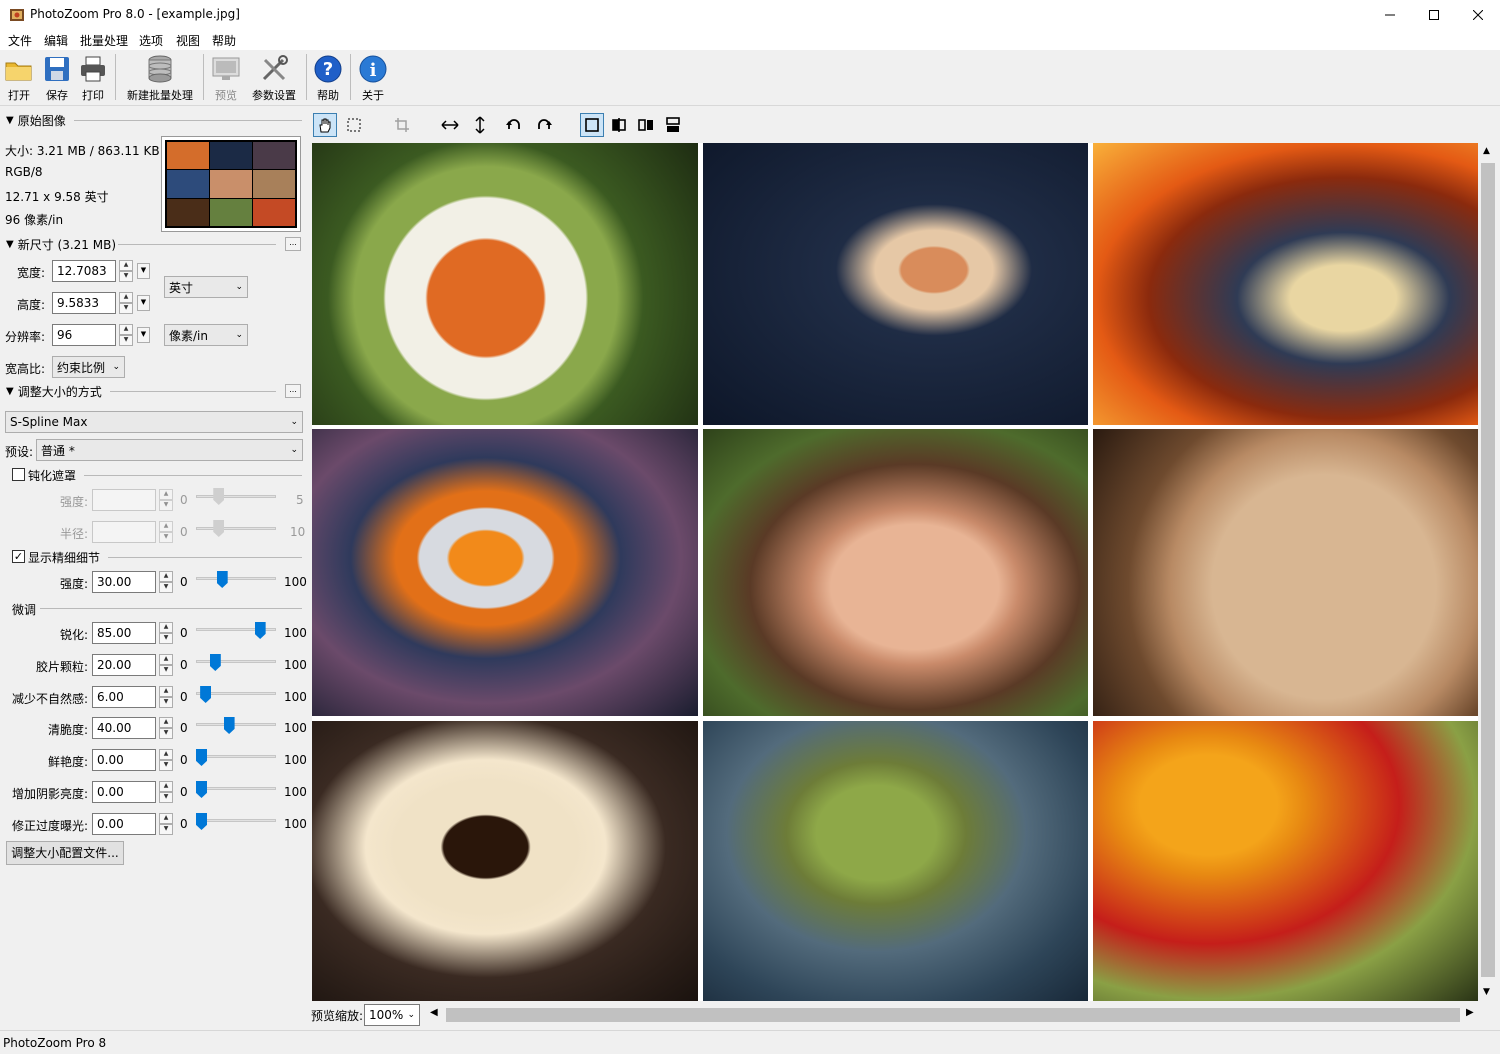  I want to click on detail-strength-spinner: ▲ ▼, so click(166, 582).